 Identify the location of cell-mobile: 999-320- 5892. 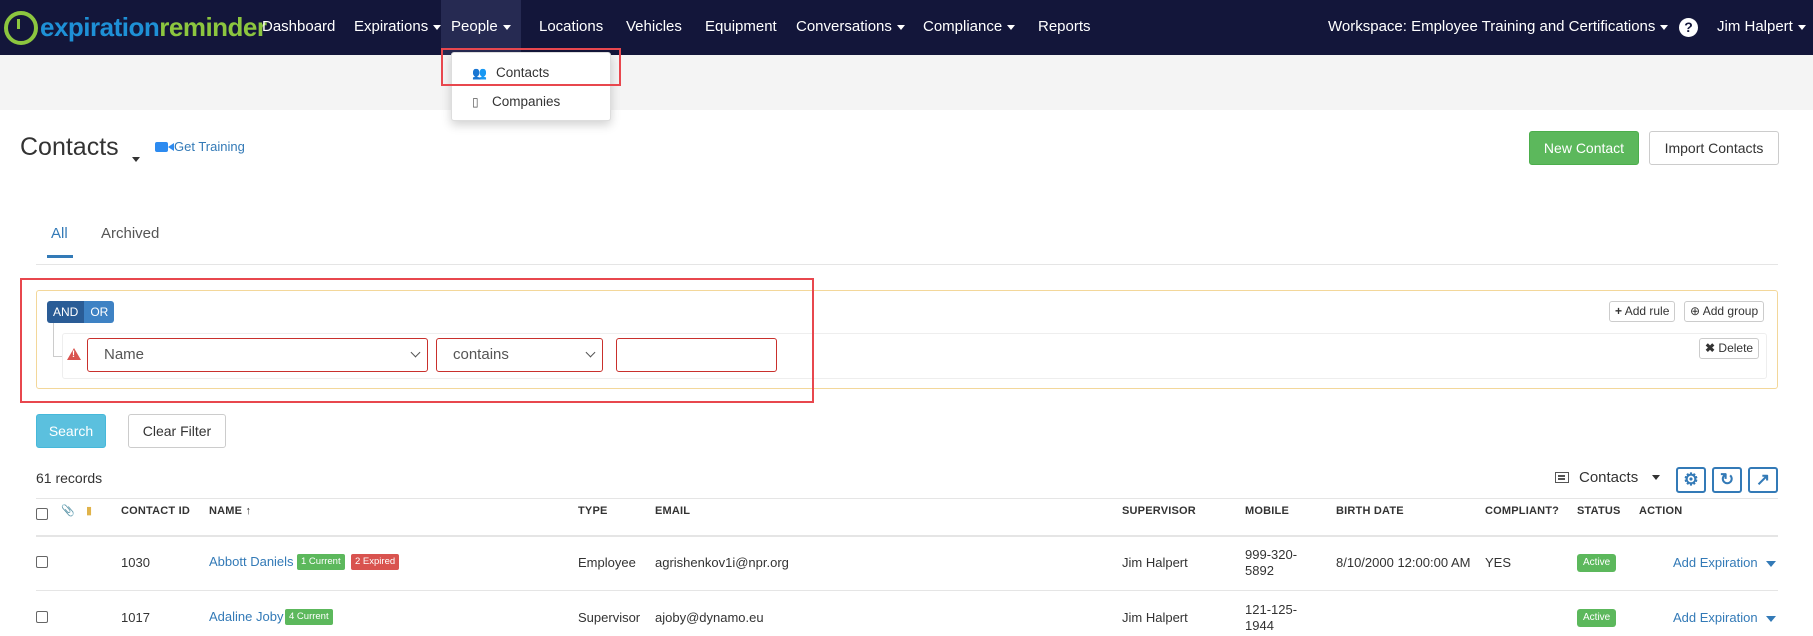
(1271, 562).